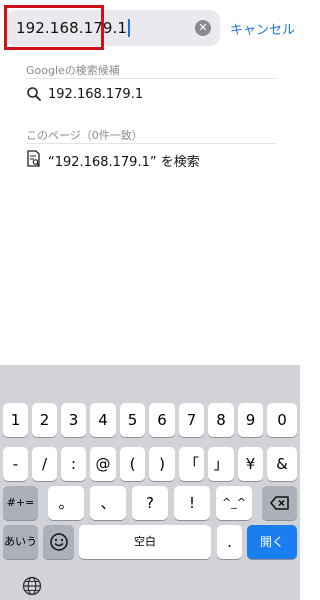  Describe the element at coordinates (229, 542) in the screenshot. I see `key-period: .` at that location.